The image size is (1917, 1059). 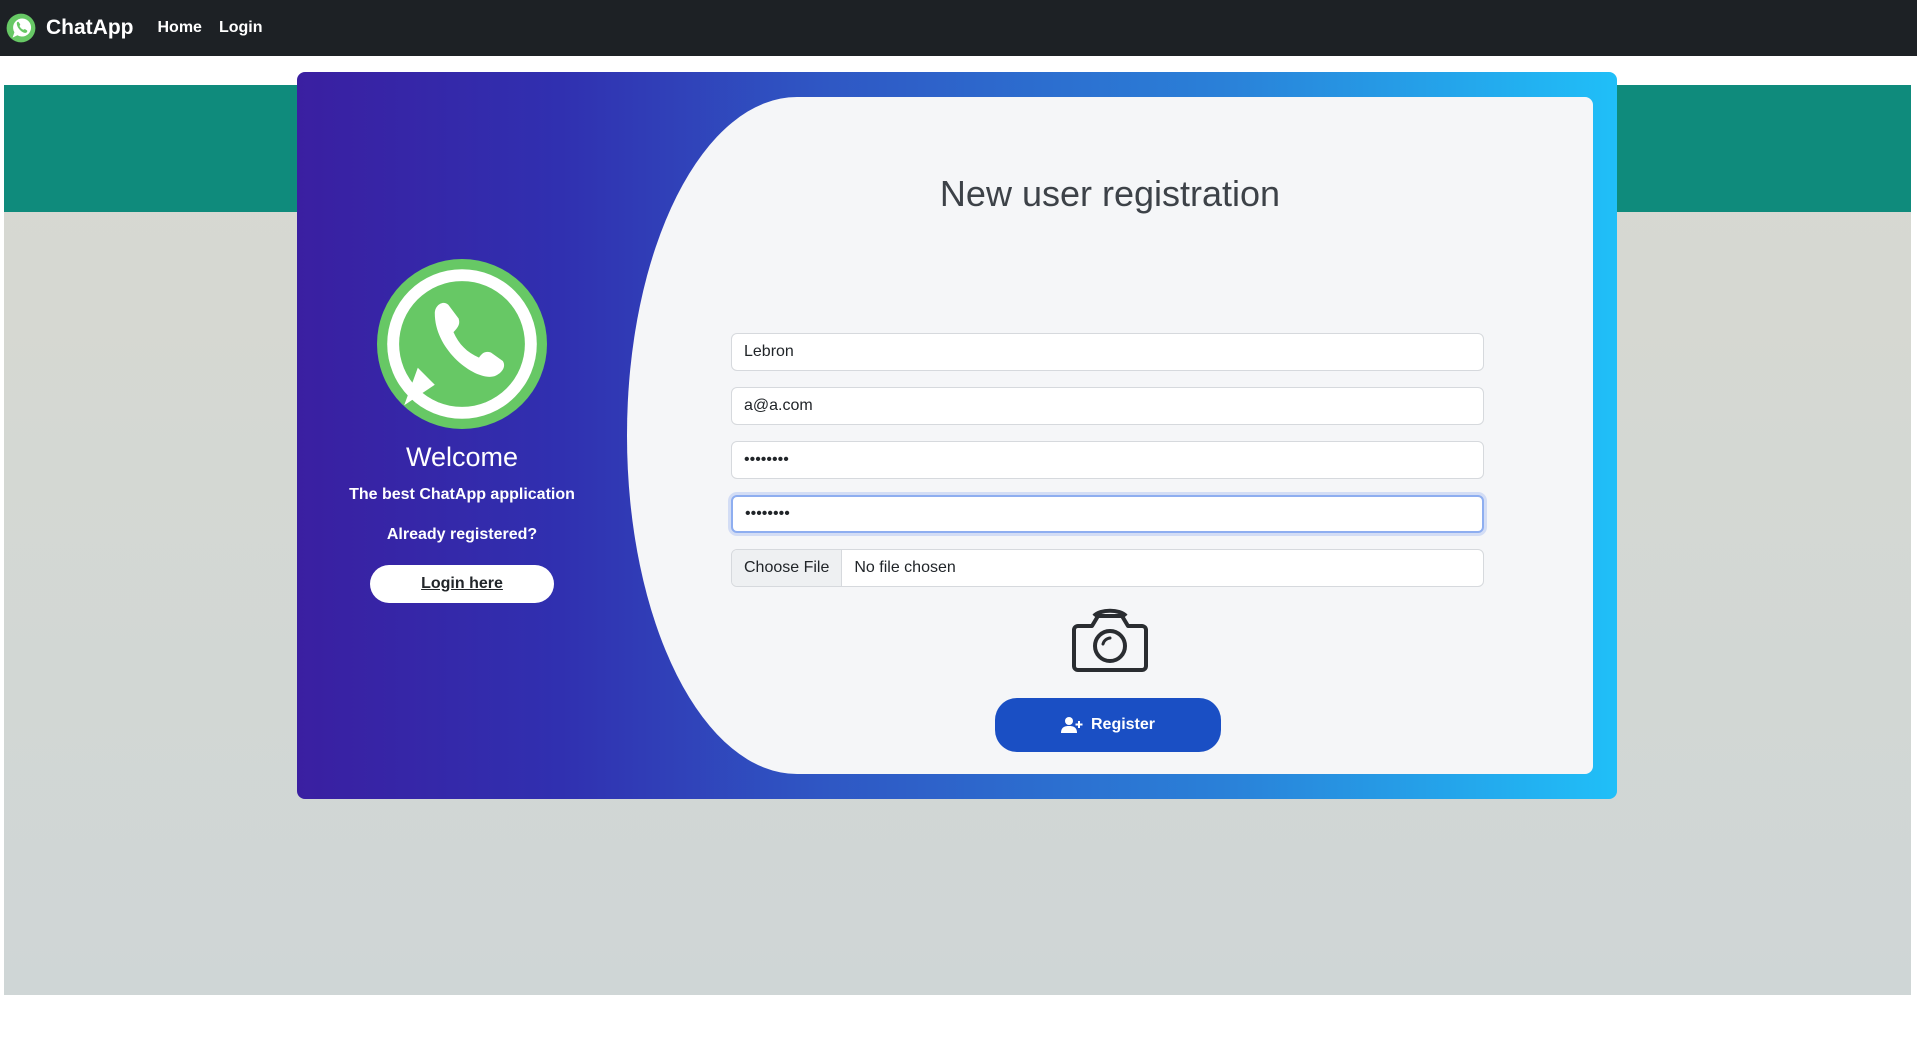 I want to click on camera-icon, so click(x=1110, y=641).